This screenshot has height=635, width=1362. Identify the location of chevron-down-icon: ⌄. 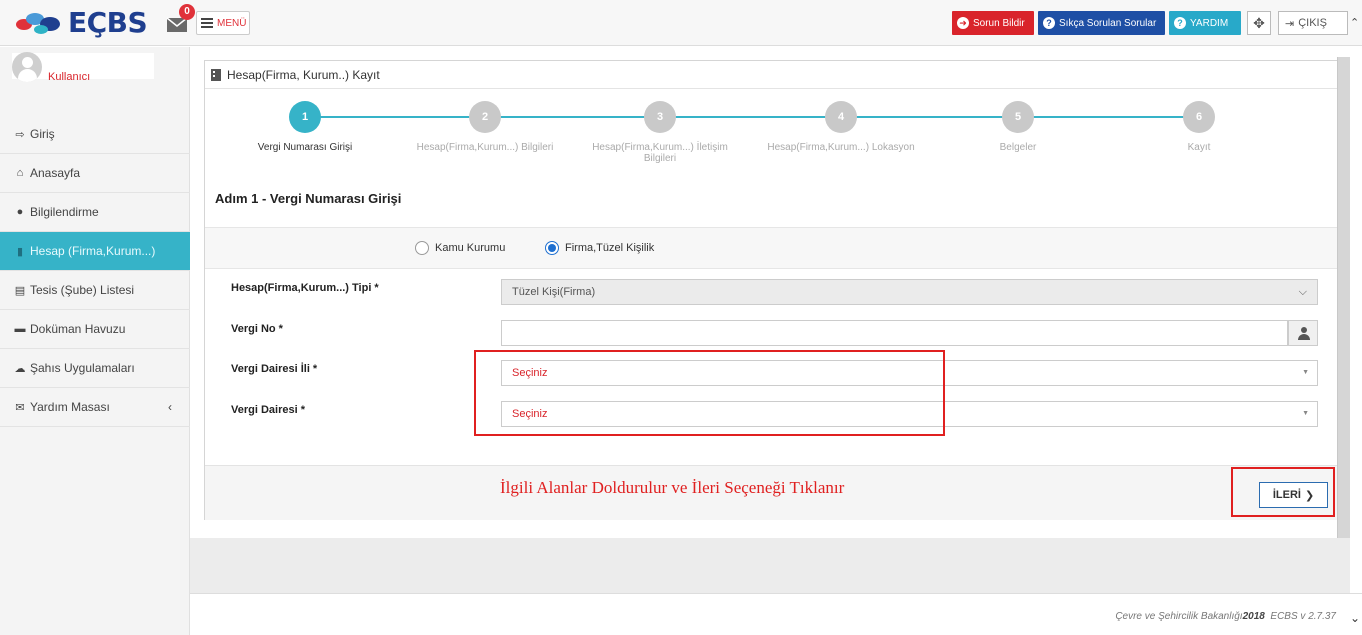
(1355, 618).